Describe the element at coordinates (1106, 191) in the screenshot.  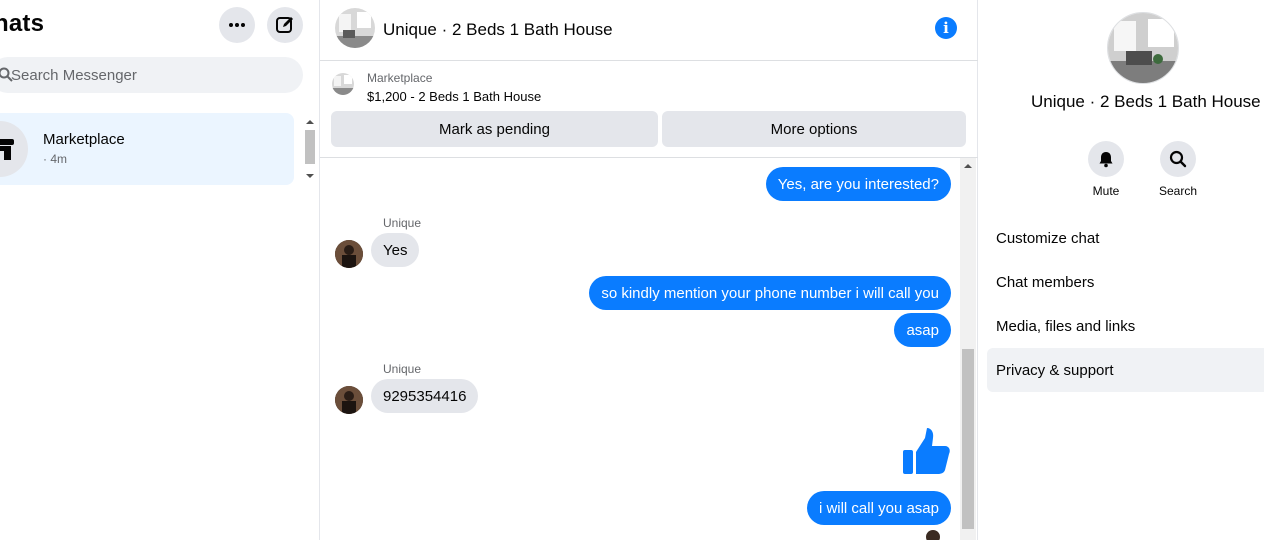
I see `mute-label: Mute` at that location.